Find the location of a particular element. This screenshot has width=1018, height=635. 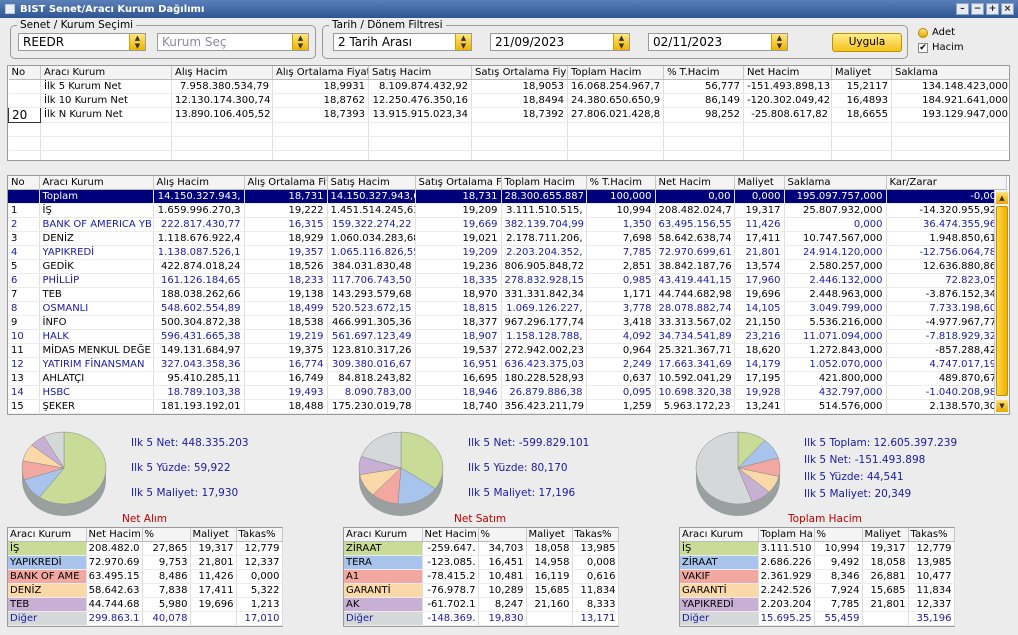

top5-row: BANK OF AME 63.495.15 8,486 11,426 0,000 is located at coordinates (145, 576).